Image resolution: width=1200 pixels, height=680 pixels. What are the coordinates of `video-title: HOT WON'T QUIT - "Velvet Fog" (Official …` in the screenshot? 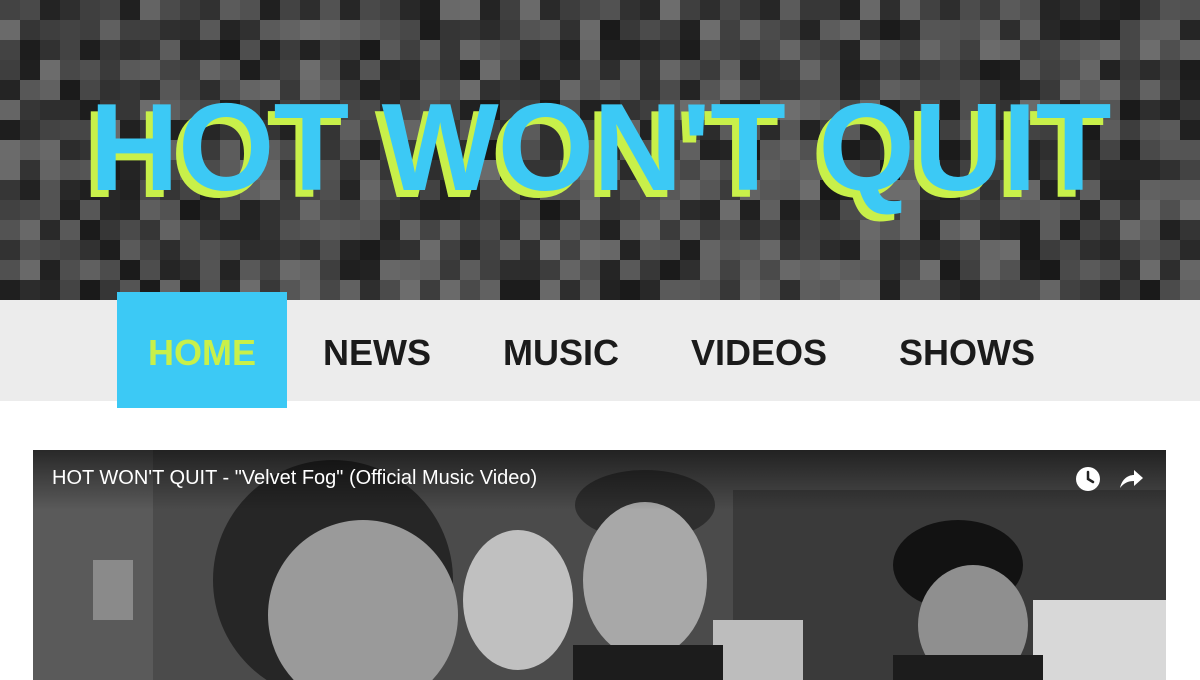 It's located at (294, 478).